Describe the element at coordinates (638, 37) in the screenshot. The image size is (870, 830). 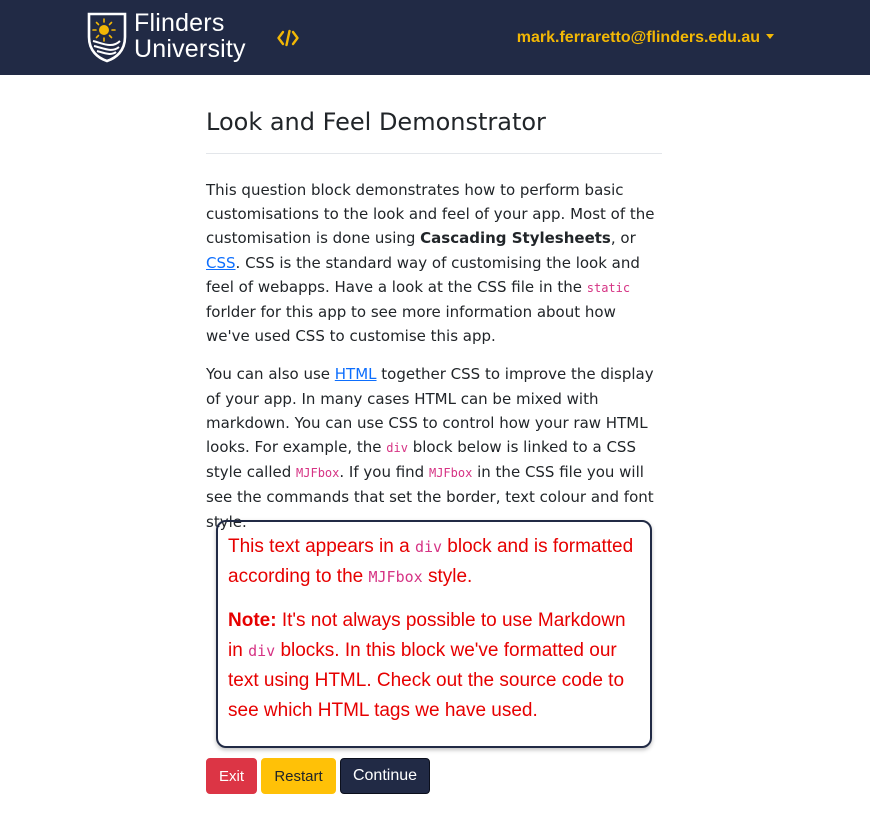
I see `user-email: mark.ferraretto@flinders.edu.au` at that location.